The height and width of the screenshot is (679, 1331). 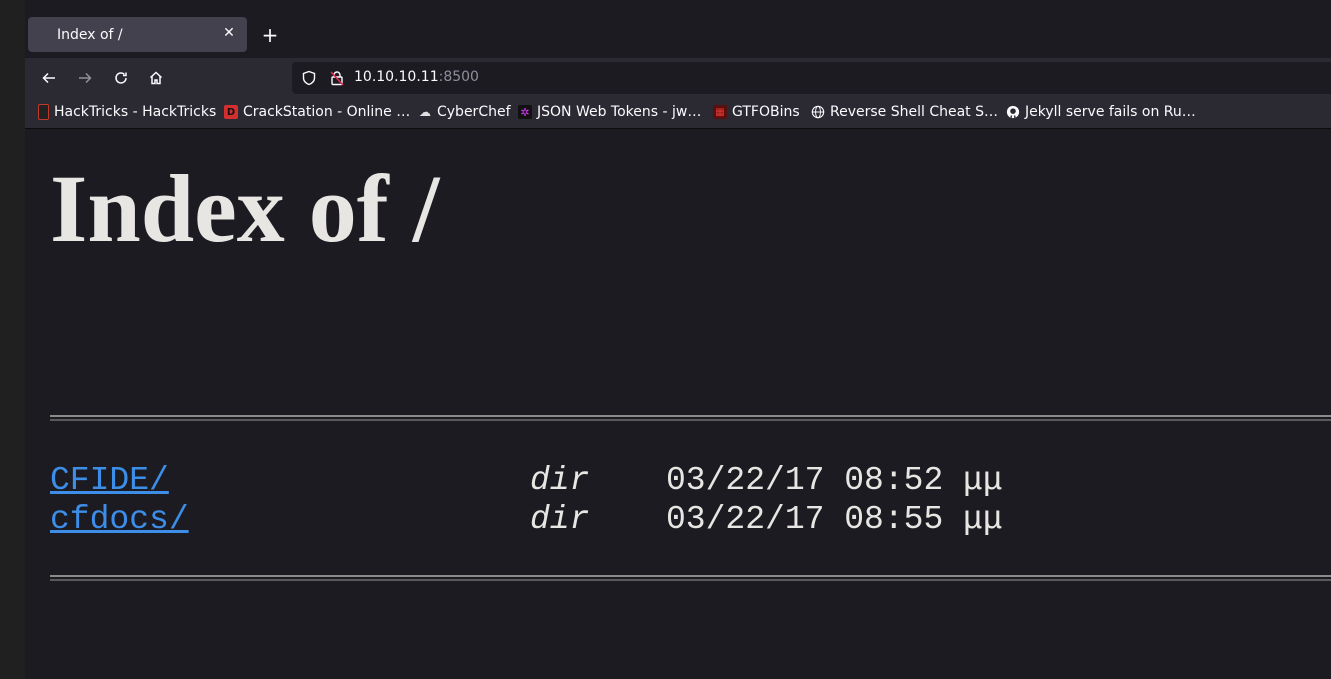 I want to click on url-text: 10.10.10.11:8500, so click(x=416, y=77).